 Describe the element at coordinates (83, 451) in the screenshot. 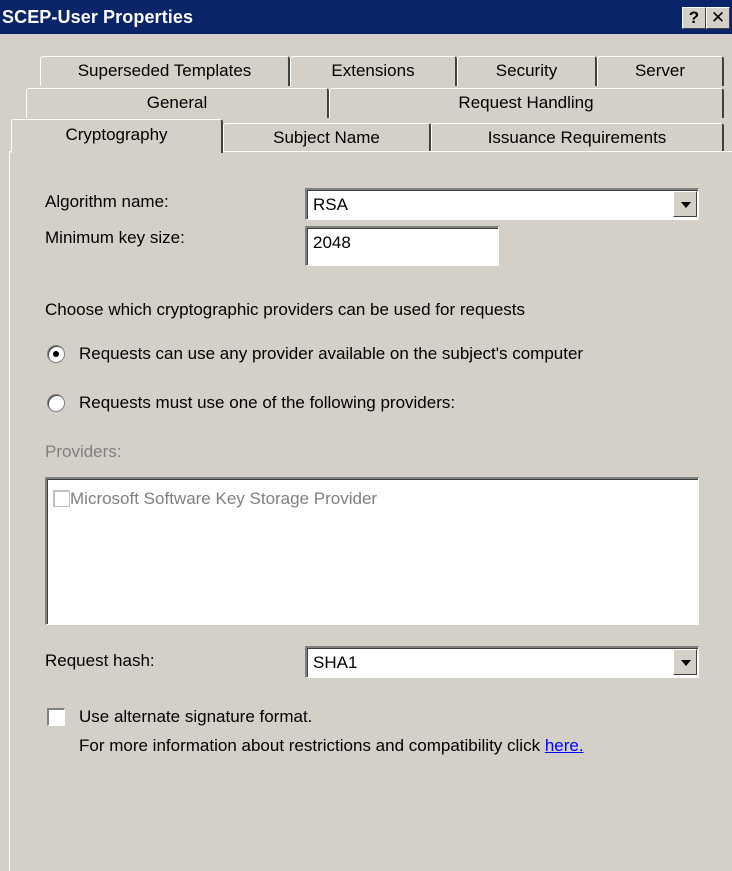

I see `providers-label: Providers:` at that location.